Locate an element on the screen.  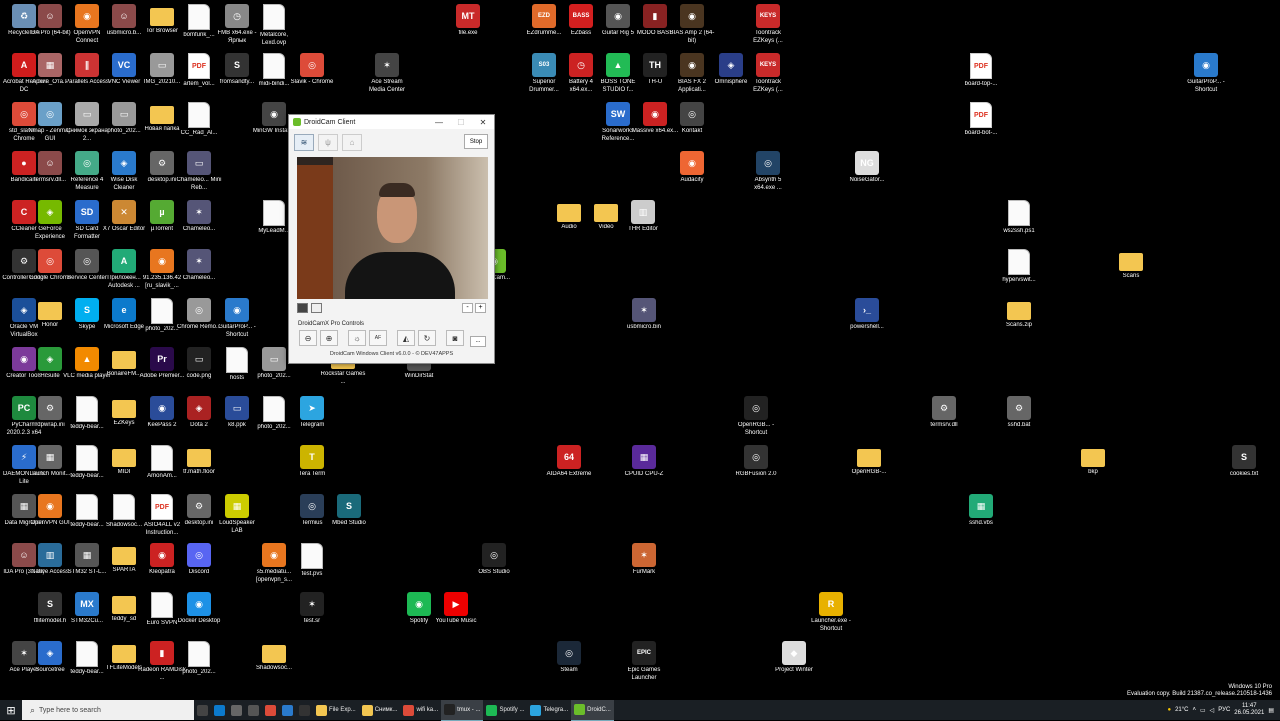
volume-icon: ◁ is located at coordinates (1212, 710).